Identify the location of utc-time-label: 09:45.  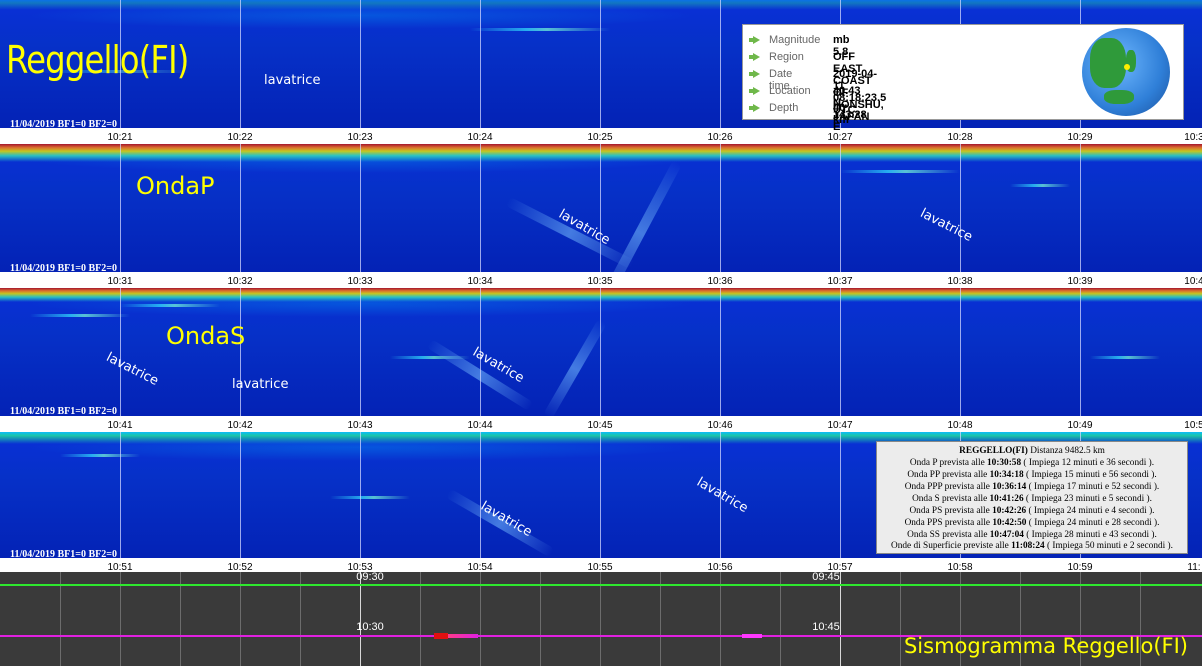
(826, 577).